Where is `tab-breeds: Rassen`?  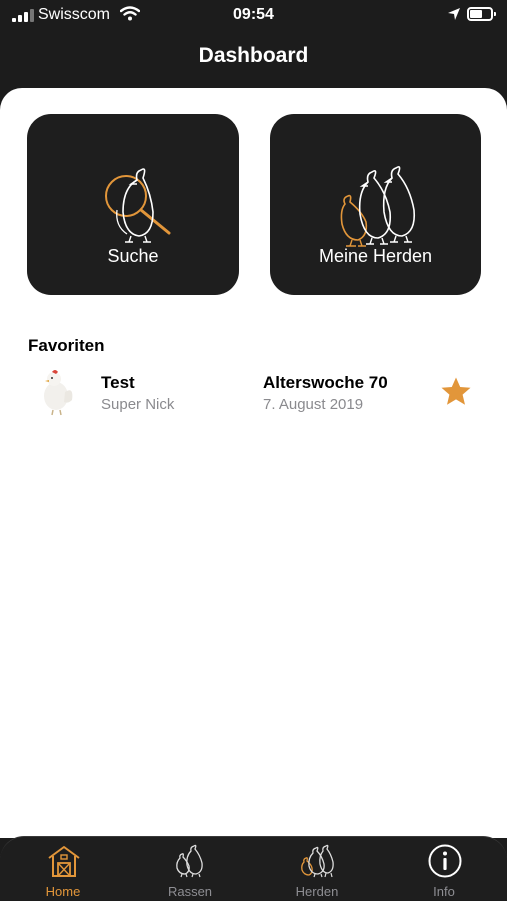
tab-breeds: Rassen is located at coordinates (190, 869).